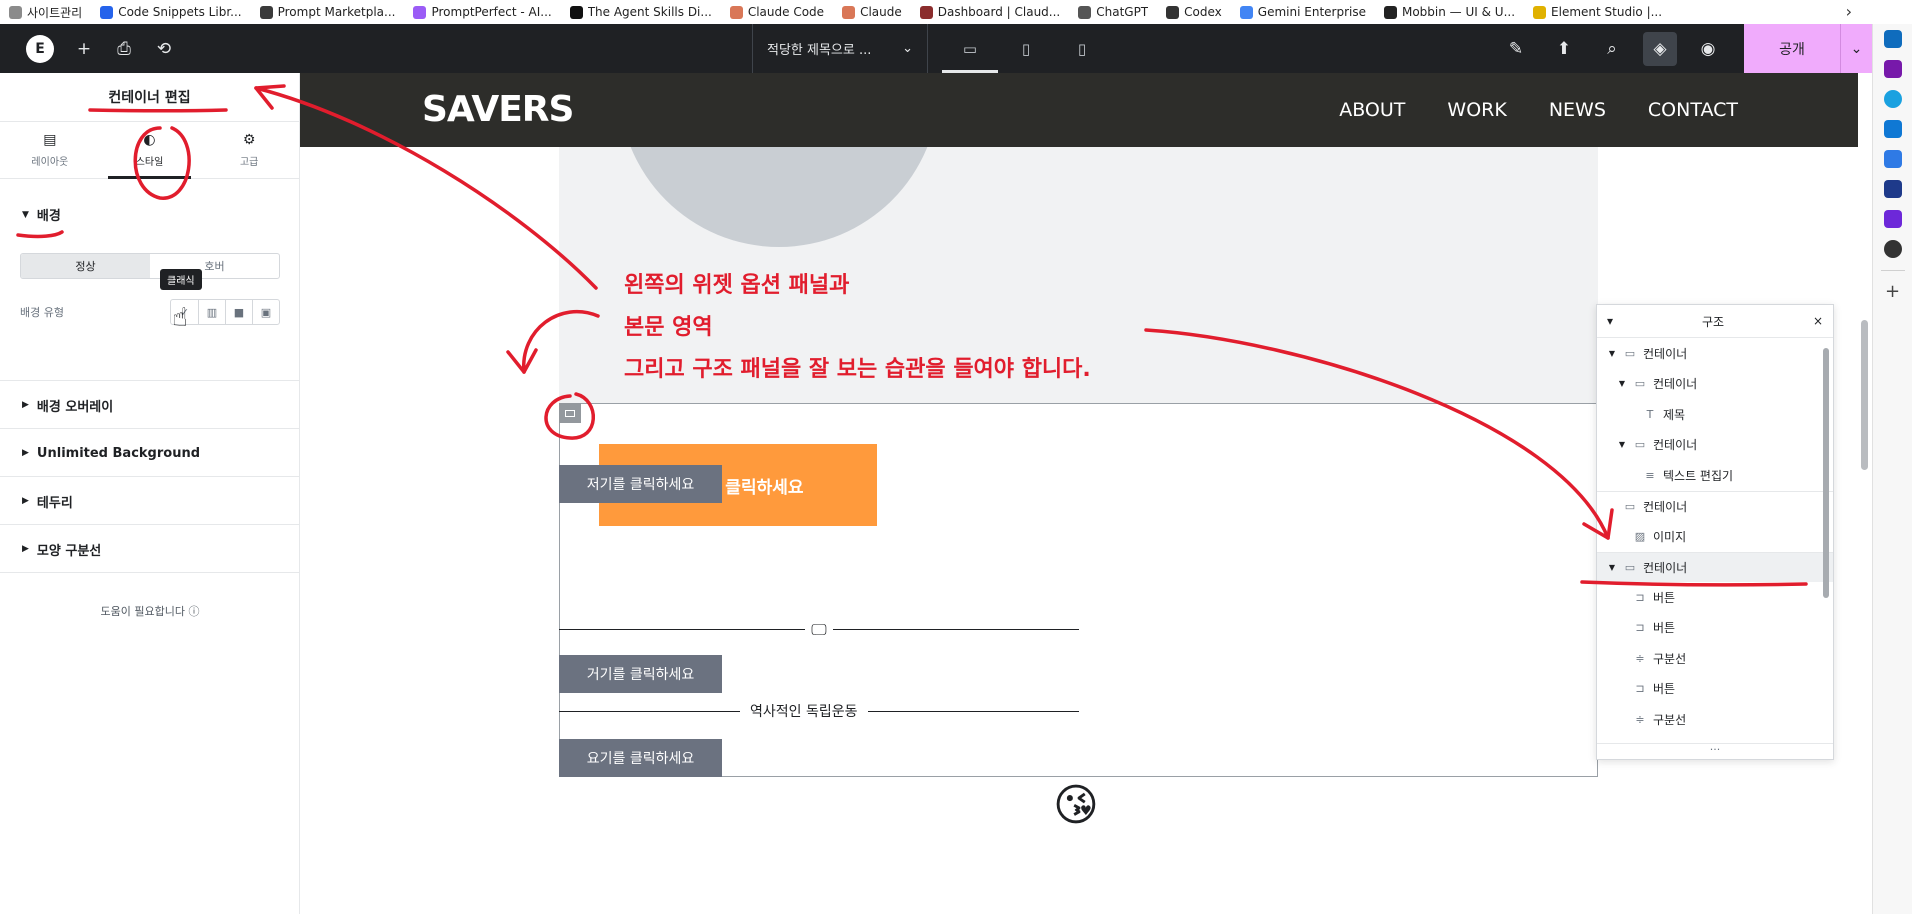 The height and width of the screenshot is (914, 1912). I want to click on elementor-logo-icon: E, so click(40, 48).